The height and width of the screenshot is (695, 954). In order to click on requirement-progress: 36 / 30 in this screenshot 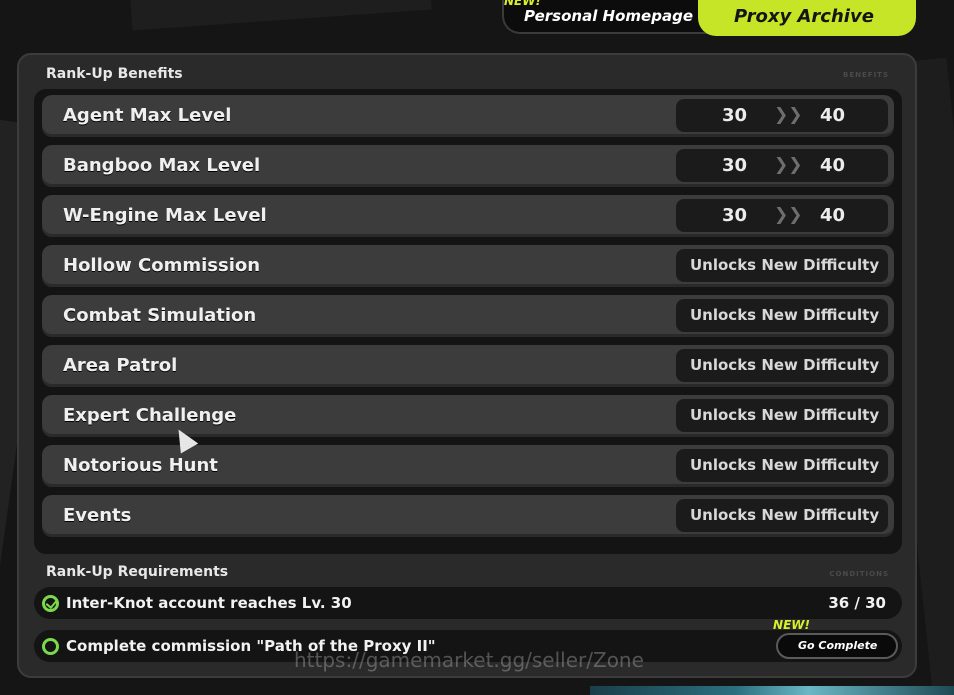, I will do `click(857, 603)`.